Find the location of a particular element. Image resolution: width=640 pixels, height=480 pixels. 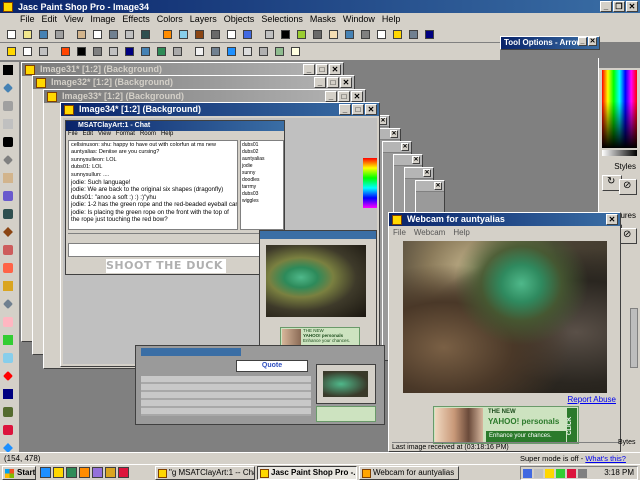

image31-minimize-button: _ is located at coordinates (309, 69).